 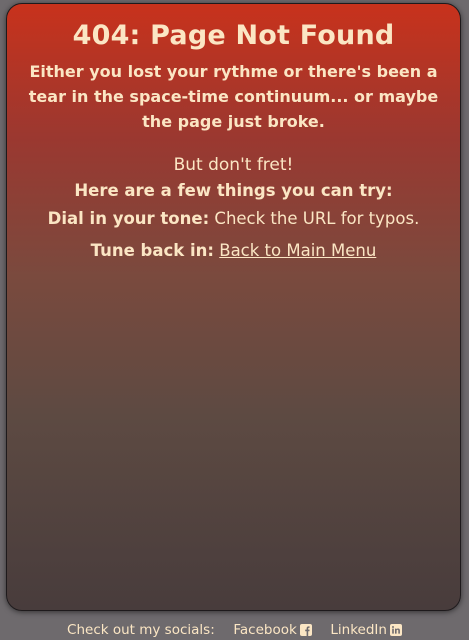 I want to click on facebook-link: Facebook, so click(x=272, y=630).